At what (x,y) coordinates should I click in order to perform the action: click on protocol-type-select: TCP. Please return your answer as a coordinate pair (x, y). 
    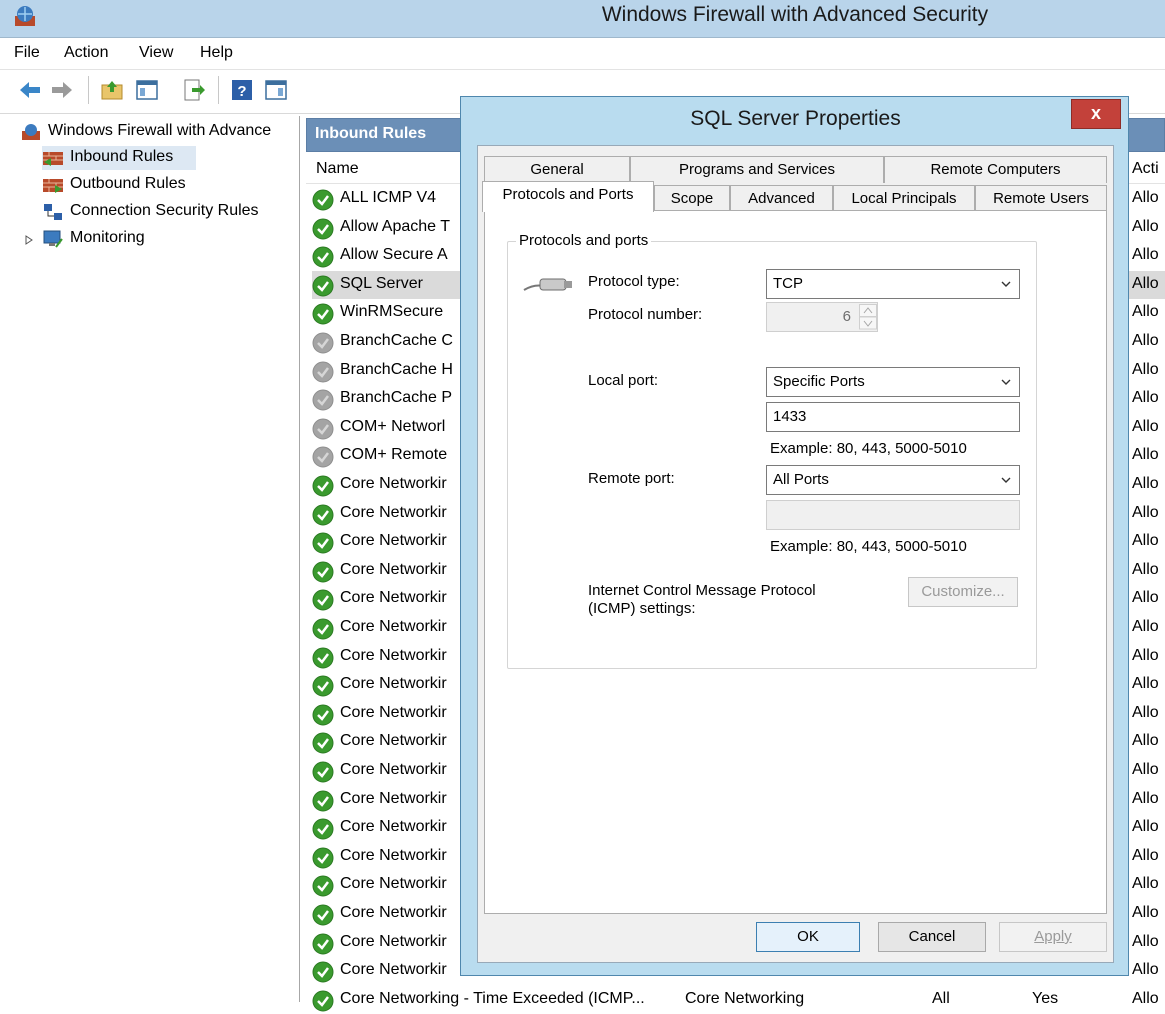
    Looking at the image, I should click on (893, 284).